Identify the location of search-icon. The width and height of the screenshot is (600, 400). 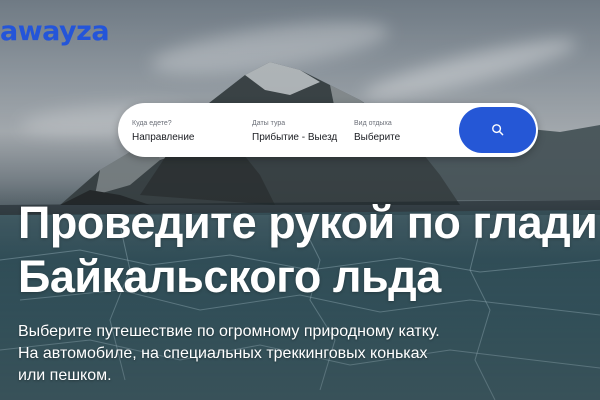
(497, 130).